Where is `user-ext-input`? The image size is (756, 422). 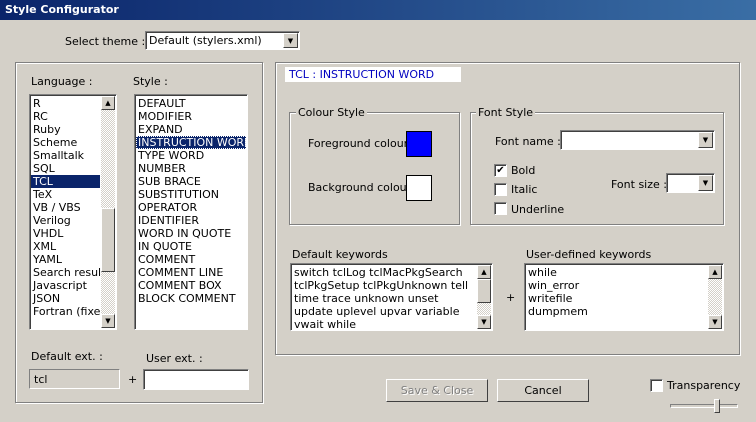 user-ext-input is located at coordinates (196, 379).